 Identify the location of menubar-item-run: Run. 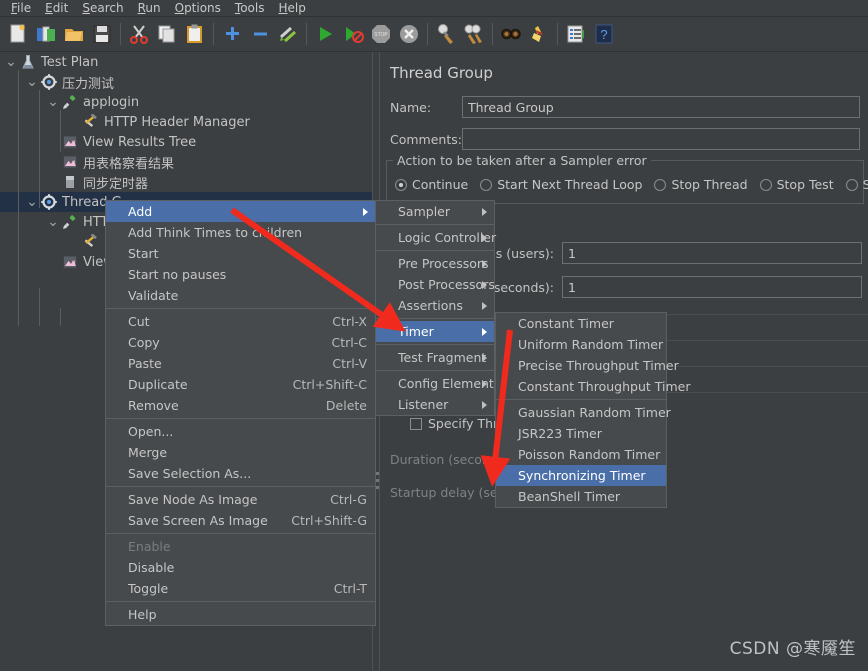
(149, 8).